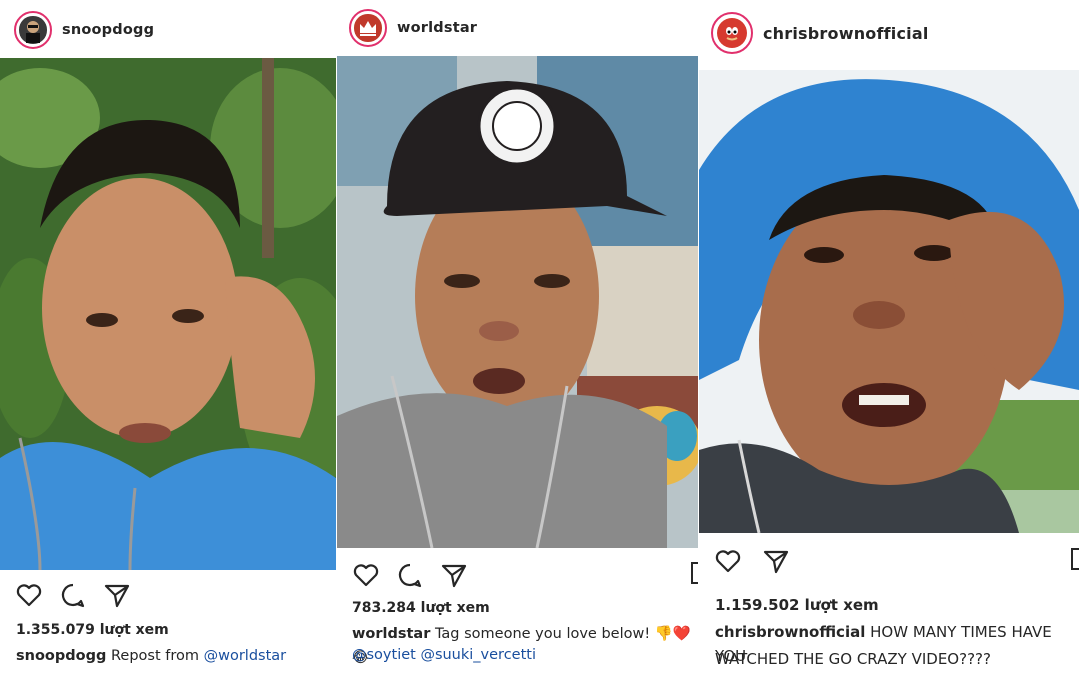 The width and height of the screenshot is (1079, 675). What do you see at coordinates (61, 656) in the screenshot?
I see `caption-username: snoopdogg` at bounding box center [61, 656].